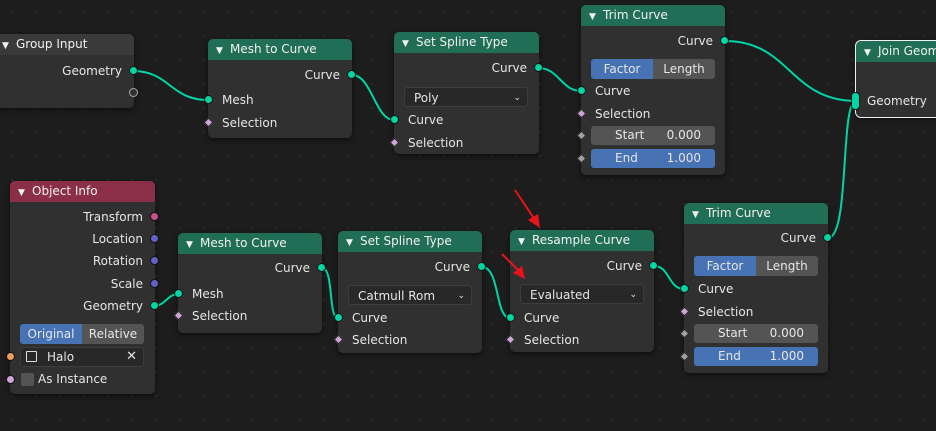  I want to click on join-geometry-node: ▼ Join Geom Geometry, so click(893, 79).